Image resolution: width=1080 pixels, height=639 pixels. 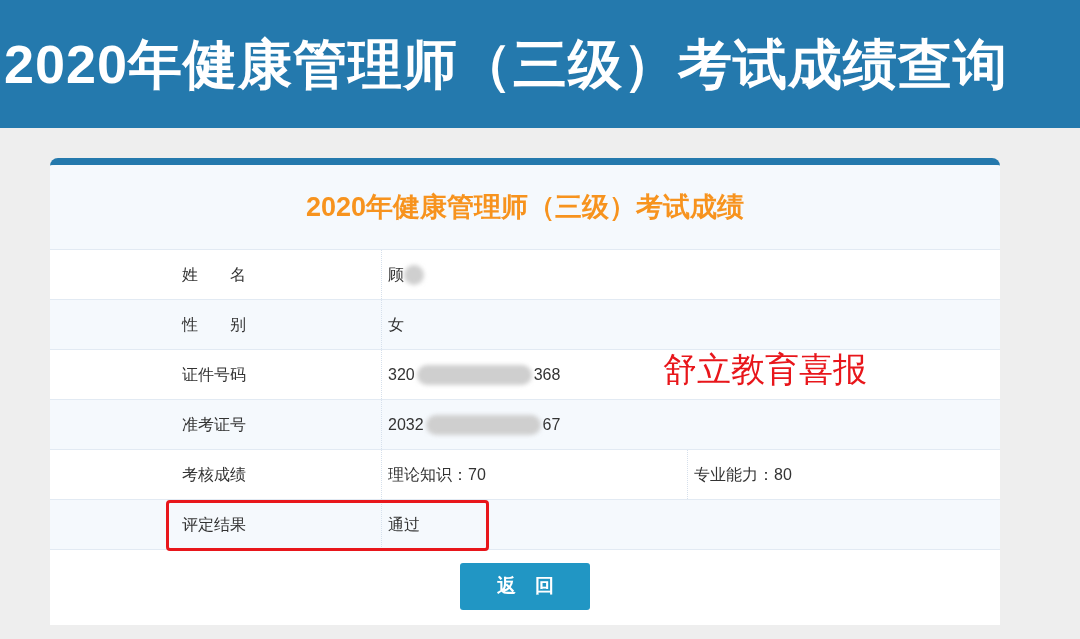 What do you see at coordinates (525, 207) in the screenshot?
I see `card-title: 2020年健康管理师（三级）考试成绩` at bounding box center [525, 207].